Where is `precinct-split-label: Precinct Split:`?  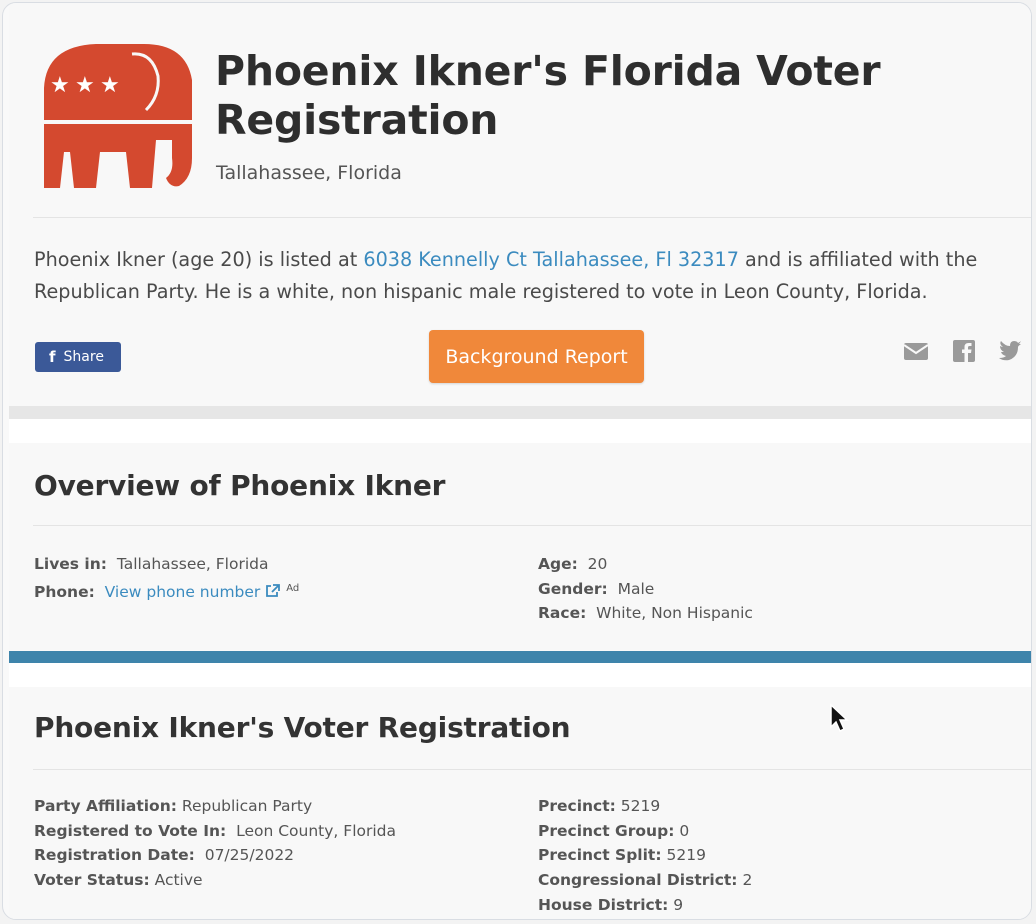 precinct-split-label: Precinct Split: is located at coordinates (600, 855).